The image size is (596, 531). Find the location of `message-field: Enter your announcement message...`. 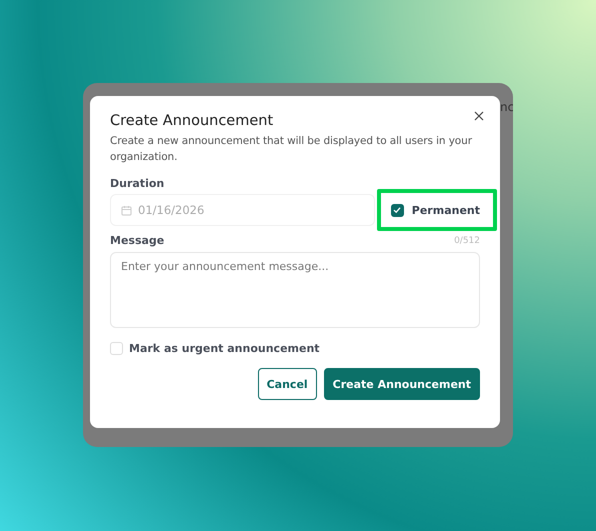

message-field: Enter your announcement message... is located at coordinates (295, 290).